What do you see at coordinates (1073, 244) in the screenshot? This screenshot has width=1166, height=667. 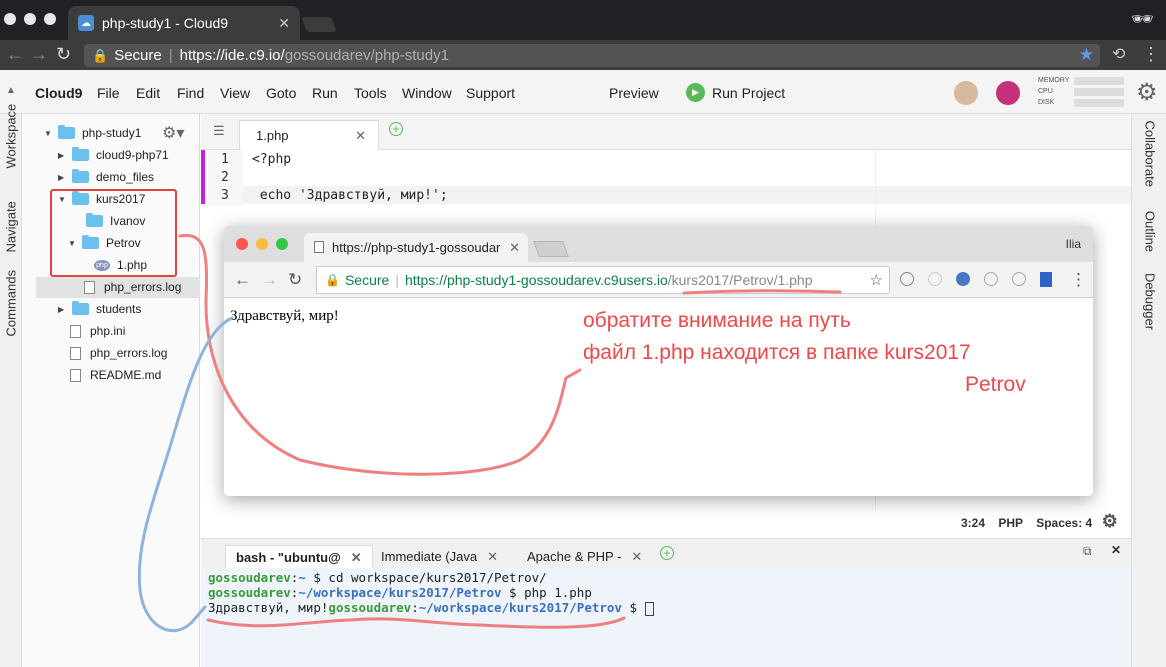 I see `profile-name: Ilia` at bounding box center [1073, 244].